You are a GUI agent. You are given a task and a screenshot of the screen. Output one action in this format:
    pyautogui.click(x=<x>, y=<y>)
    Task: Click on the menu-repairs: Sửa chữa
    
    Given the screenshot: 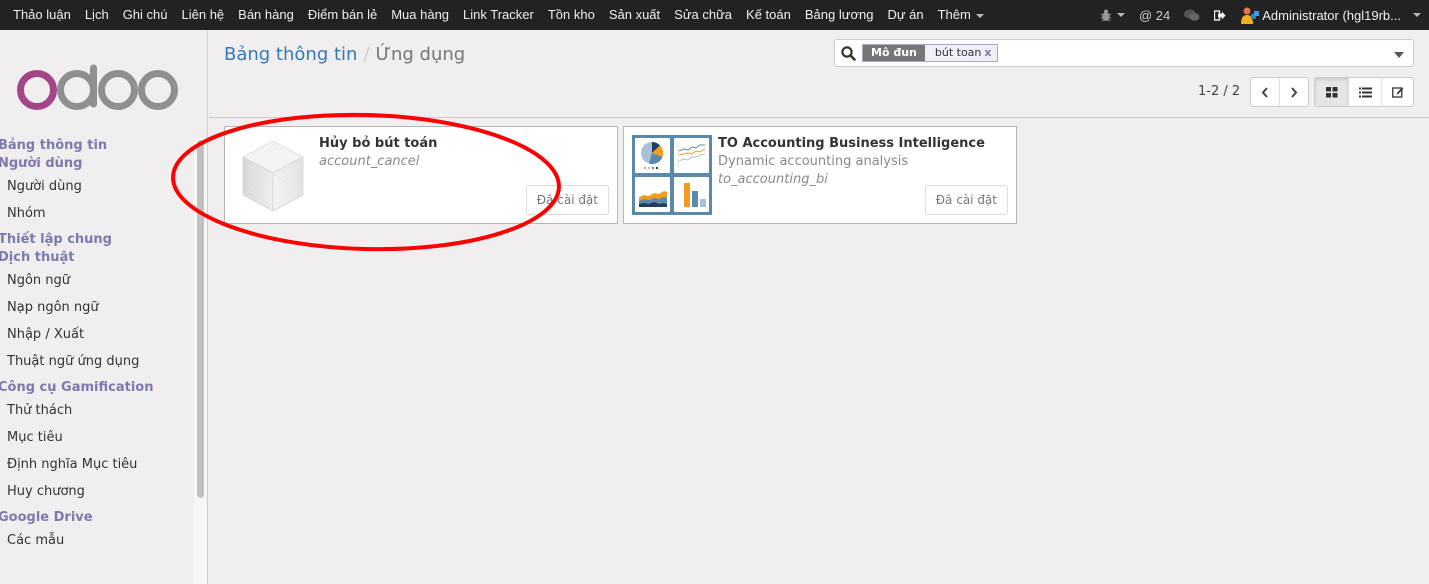 What is the action you would take?
    pyautogui.click(x=703, y=15)
    